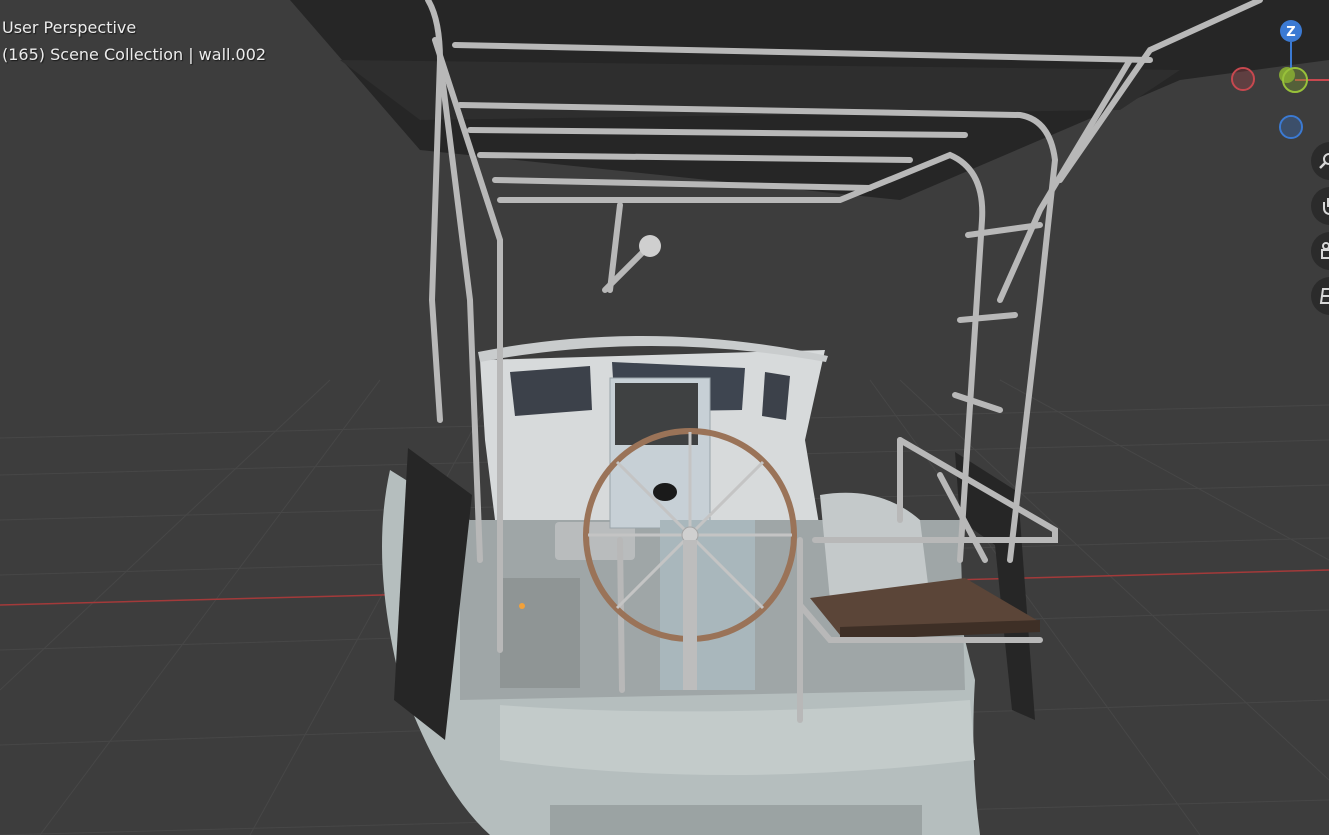  What do you see at coordinates (1290, 32) in the screenshot?
I see `gizmo-z-label: Z` at bounding box center [1290, 32].